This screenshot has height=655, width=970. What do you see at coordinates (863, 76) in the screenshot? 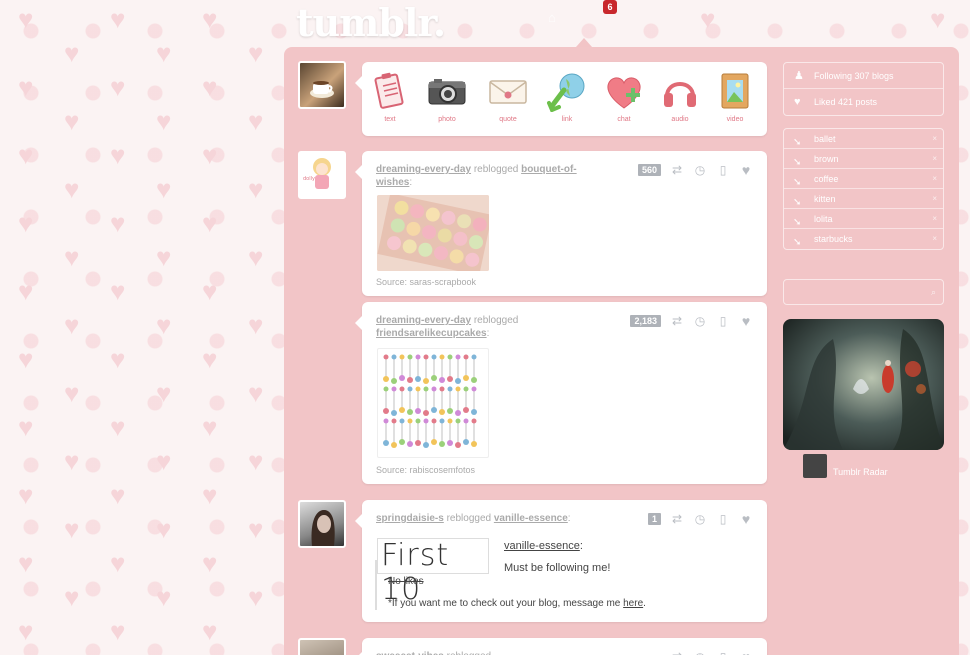
I see `following-link: ♟ Following 307 blogs` at bounding box center [863, 76].